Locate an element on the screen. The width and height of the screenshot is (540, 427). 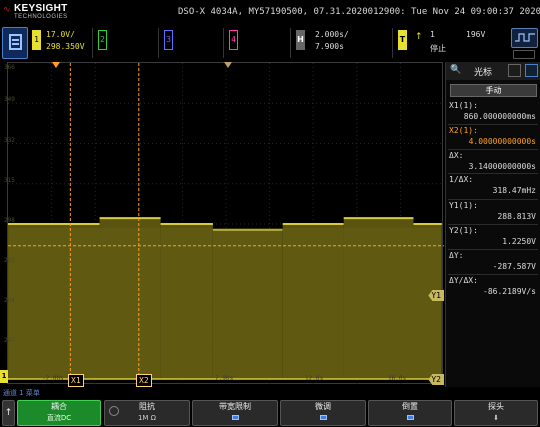
menu-icon is located at coordinates (15, 42).